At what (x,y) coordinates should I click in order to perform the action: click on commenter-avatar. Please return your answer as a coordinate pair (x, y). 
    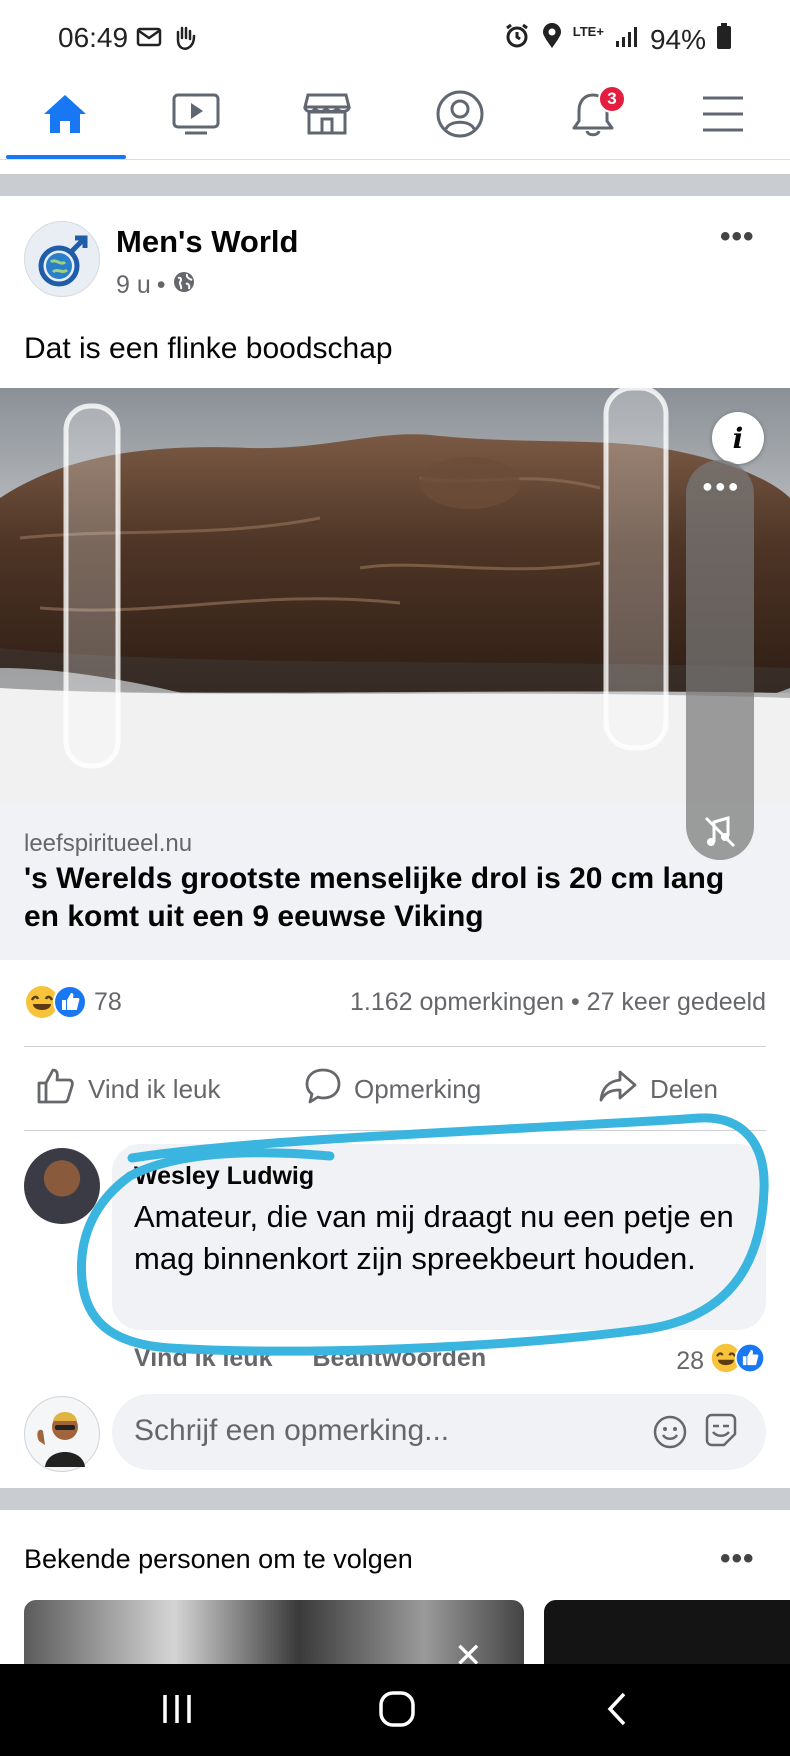
    Looking at the image, I should click on (62, 1186).